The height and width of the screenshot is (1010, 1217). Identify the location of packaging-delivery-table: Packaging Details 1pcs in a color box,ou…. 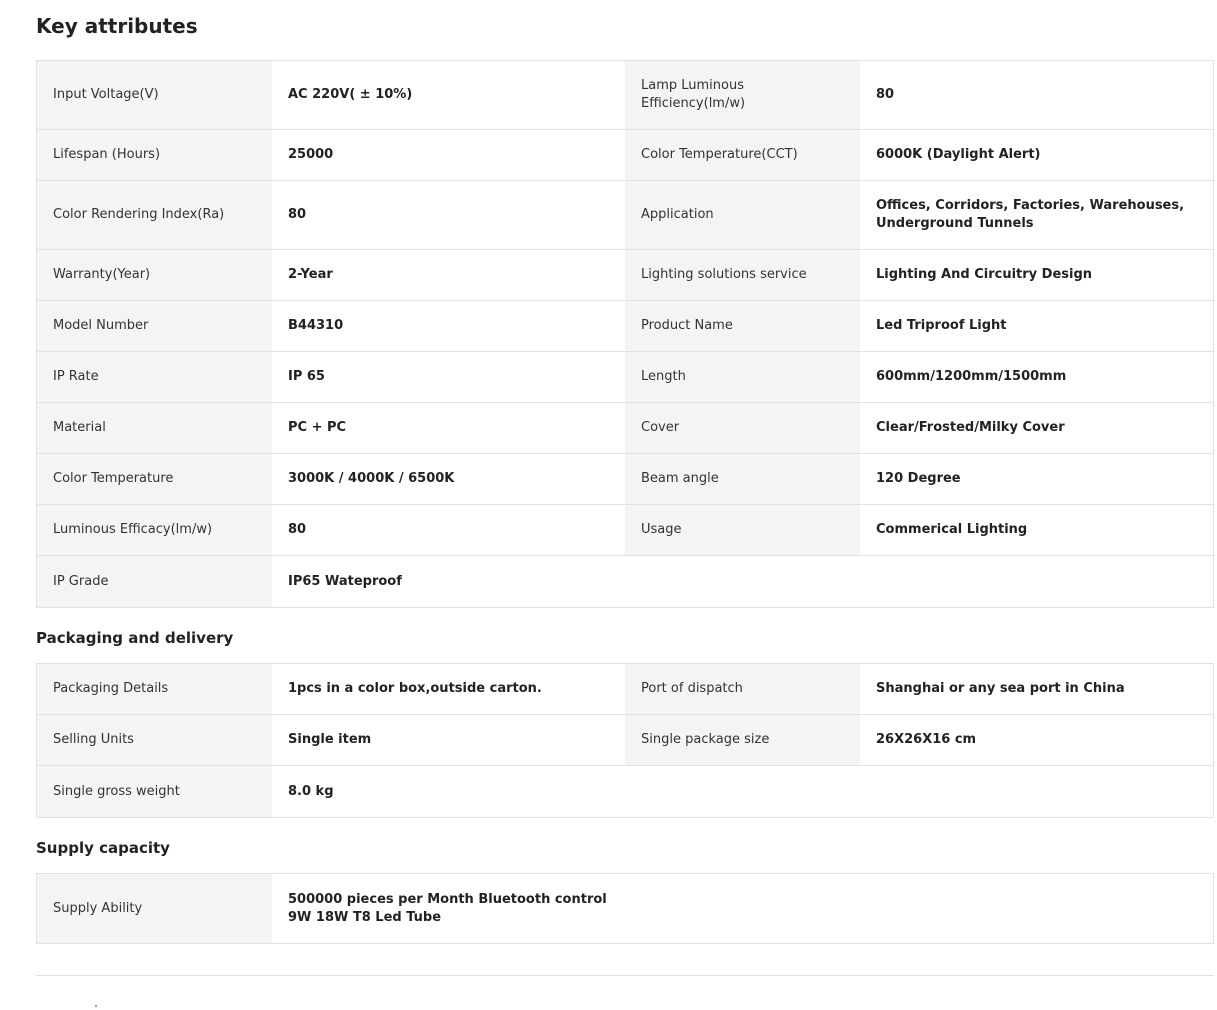
(625, 740).